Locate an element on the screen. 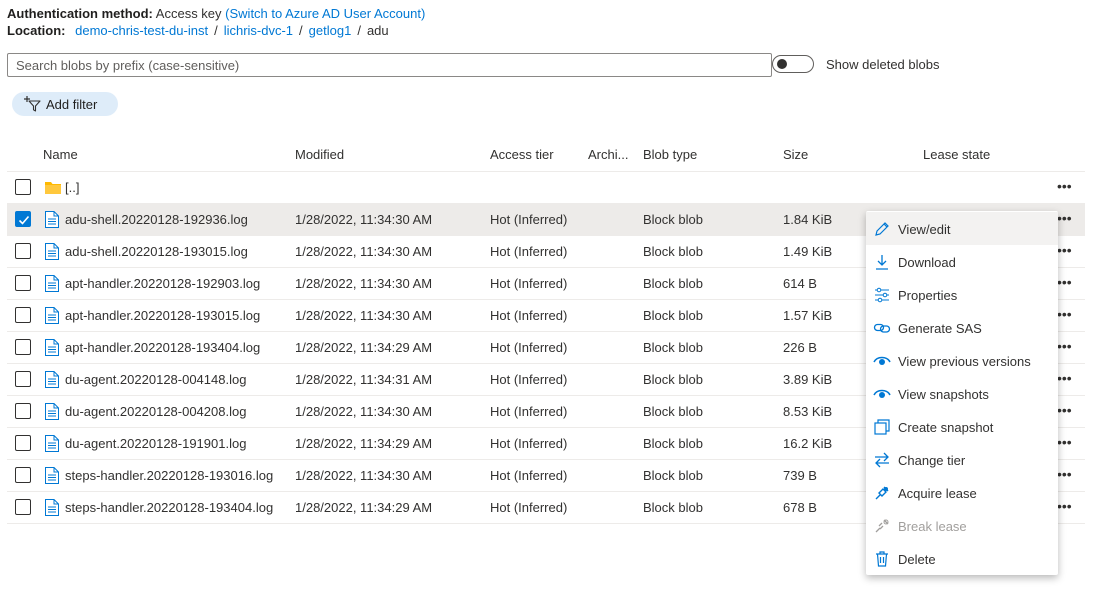 The width and height of the screenshot is (1095, 595). parent-folder-name: [..] is located at coordinates (72, 187).